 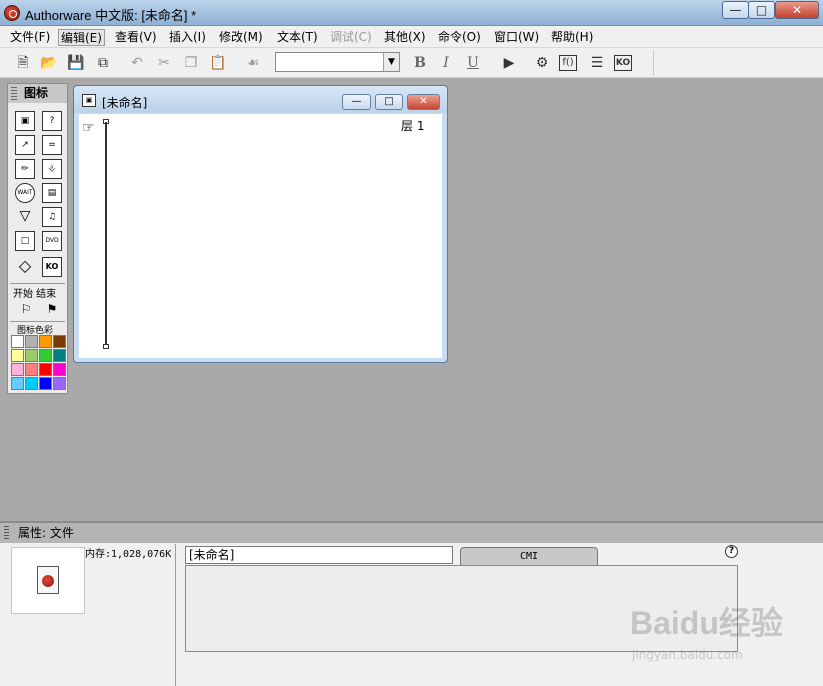 I want to click on decision-icon: ?, so click(x=52, y=121).